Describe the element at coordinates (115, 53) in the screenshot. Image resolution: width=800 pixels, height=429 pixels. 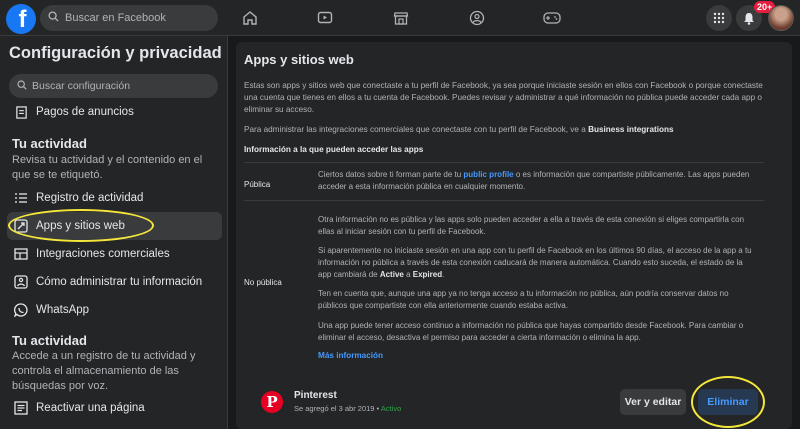
I see `sidebar-title: Configuración y privacidad` at that location.